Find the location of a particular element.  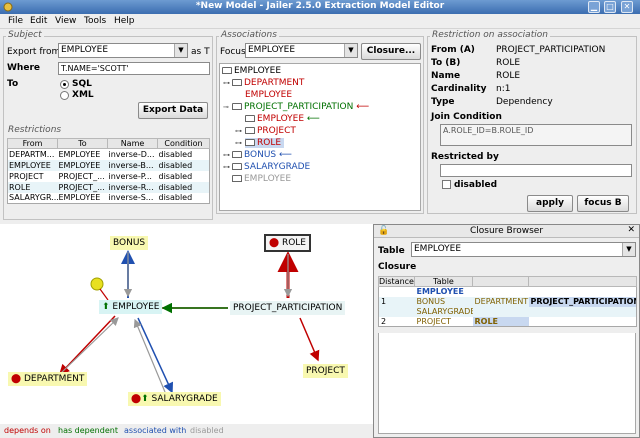

node-project-participation: PROJECT_PARTICIPATION is located at coordinates (288, 308).